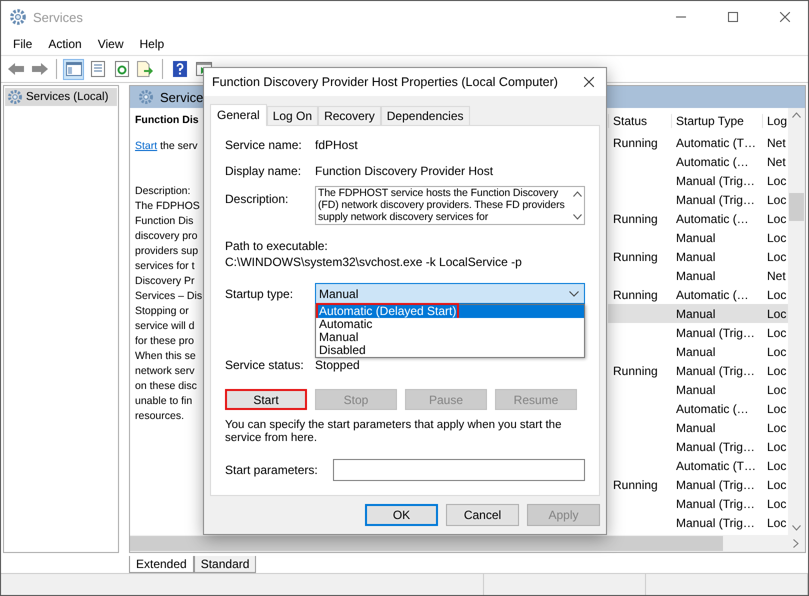  Describe the element at coordinates (482, 515) in the screenshot. I see `dialog-button: Cancel` at that location.